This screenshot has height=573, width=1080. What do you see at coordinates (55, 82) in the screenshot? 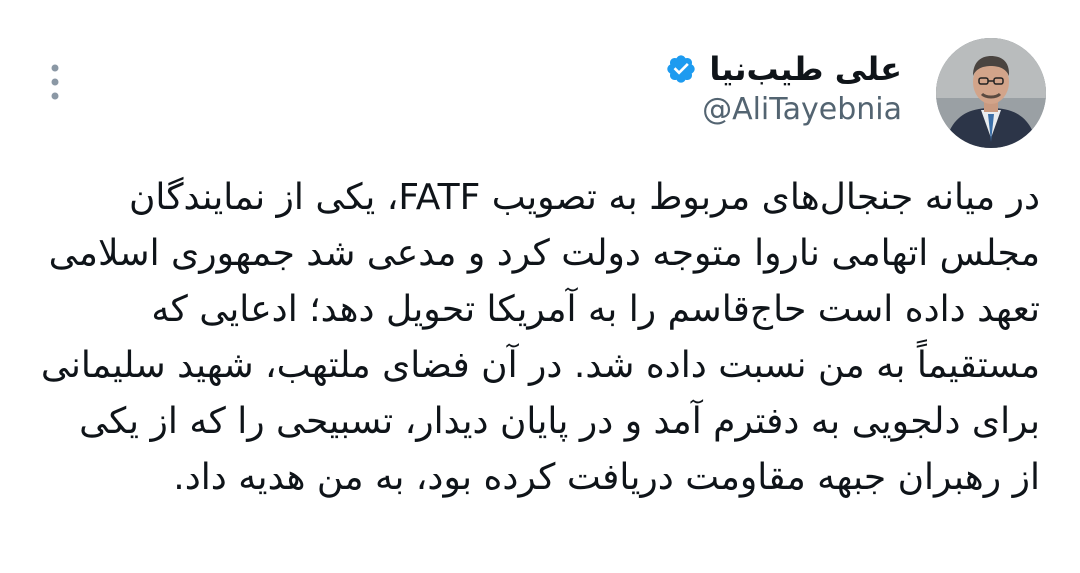
I see `more-vertical-icon` at bounding box center [55, 82].